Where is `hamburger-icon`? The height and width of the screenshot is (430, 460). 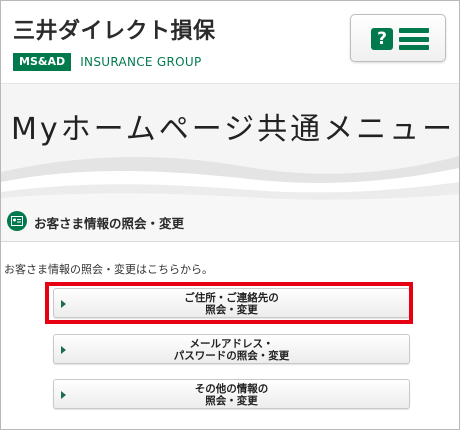
hamburger-icon is located at coordinates (414, 39).